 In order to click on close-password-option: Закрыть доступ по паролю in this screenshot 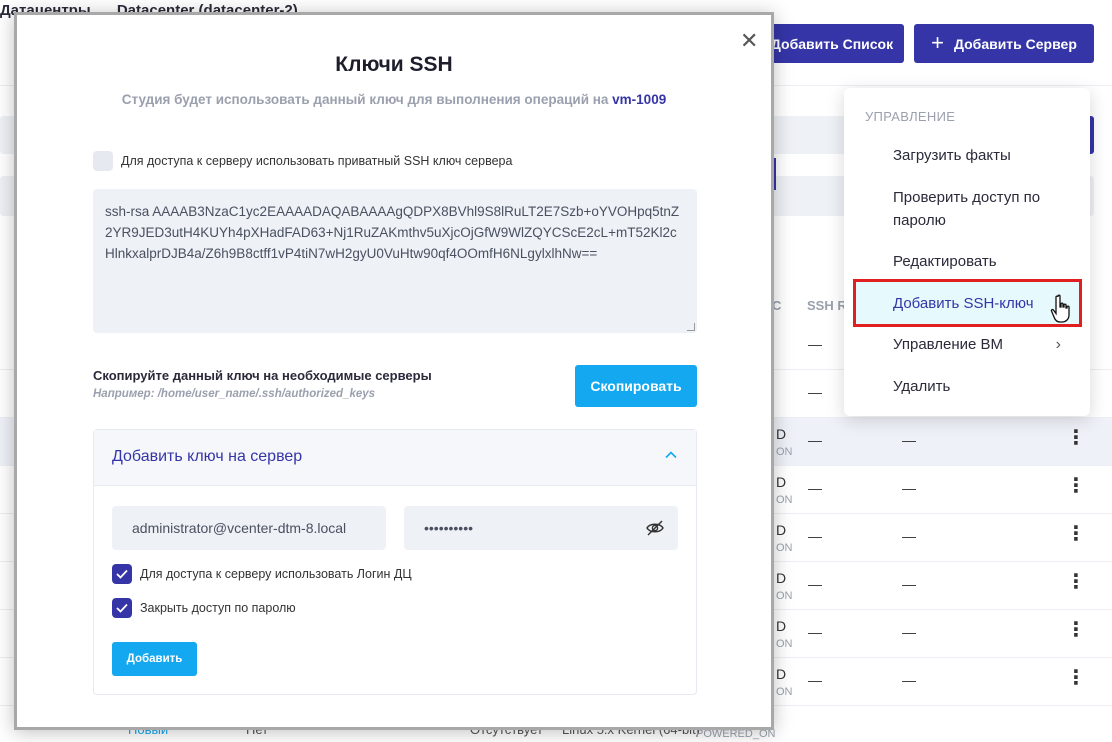, I will do `click(204, 608)`.